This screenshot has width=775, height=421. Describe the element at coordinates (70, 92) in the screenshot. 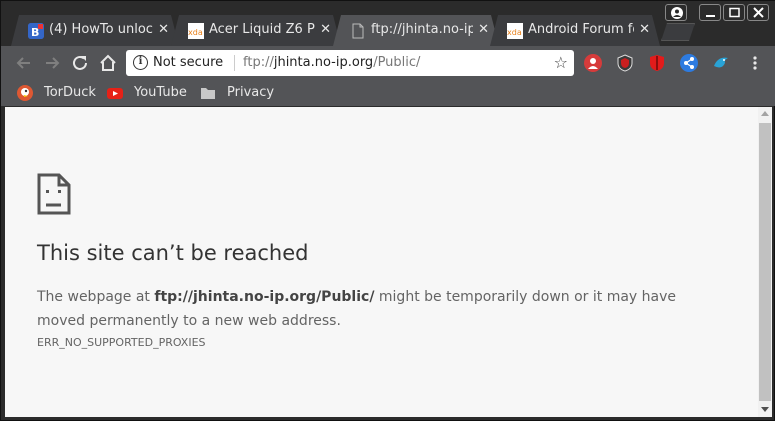

I see `bookmark-label: TorDuck` at that location.